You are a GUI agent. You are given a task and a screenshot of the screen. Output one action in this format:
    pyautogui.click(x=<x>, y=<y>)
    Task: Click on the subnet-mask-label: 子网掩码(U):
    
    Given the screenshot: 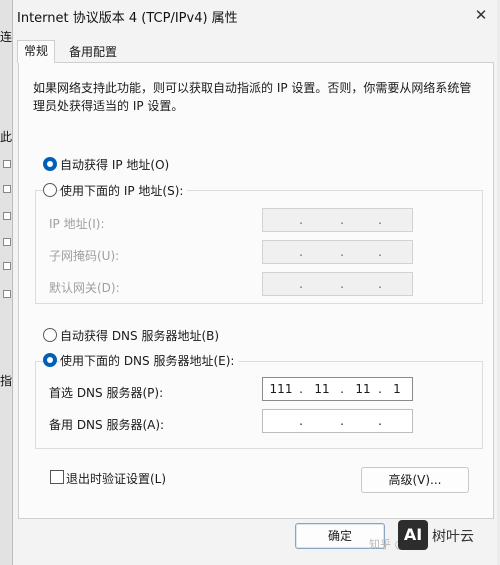 What is the action you would take?
    pyautogui.click(x=84, y=256)
    